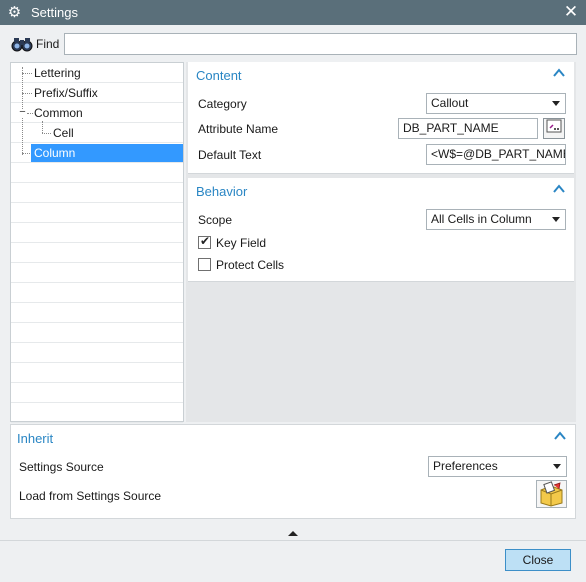 Image resolution: width=586 pixels, height=582 pixels. What do you see at coordinates (66, 93) in the screenshot?
I see `tree-item-prefix-suffix: Prefix/Suffix` at bounding box center [66, 93].